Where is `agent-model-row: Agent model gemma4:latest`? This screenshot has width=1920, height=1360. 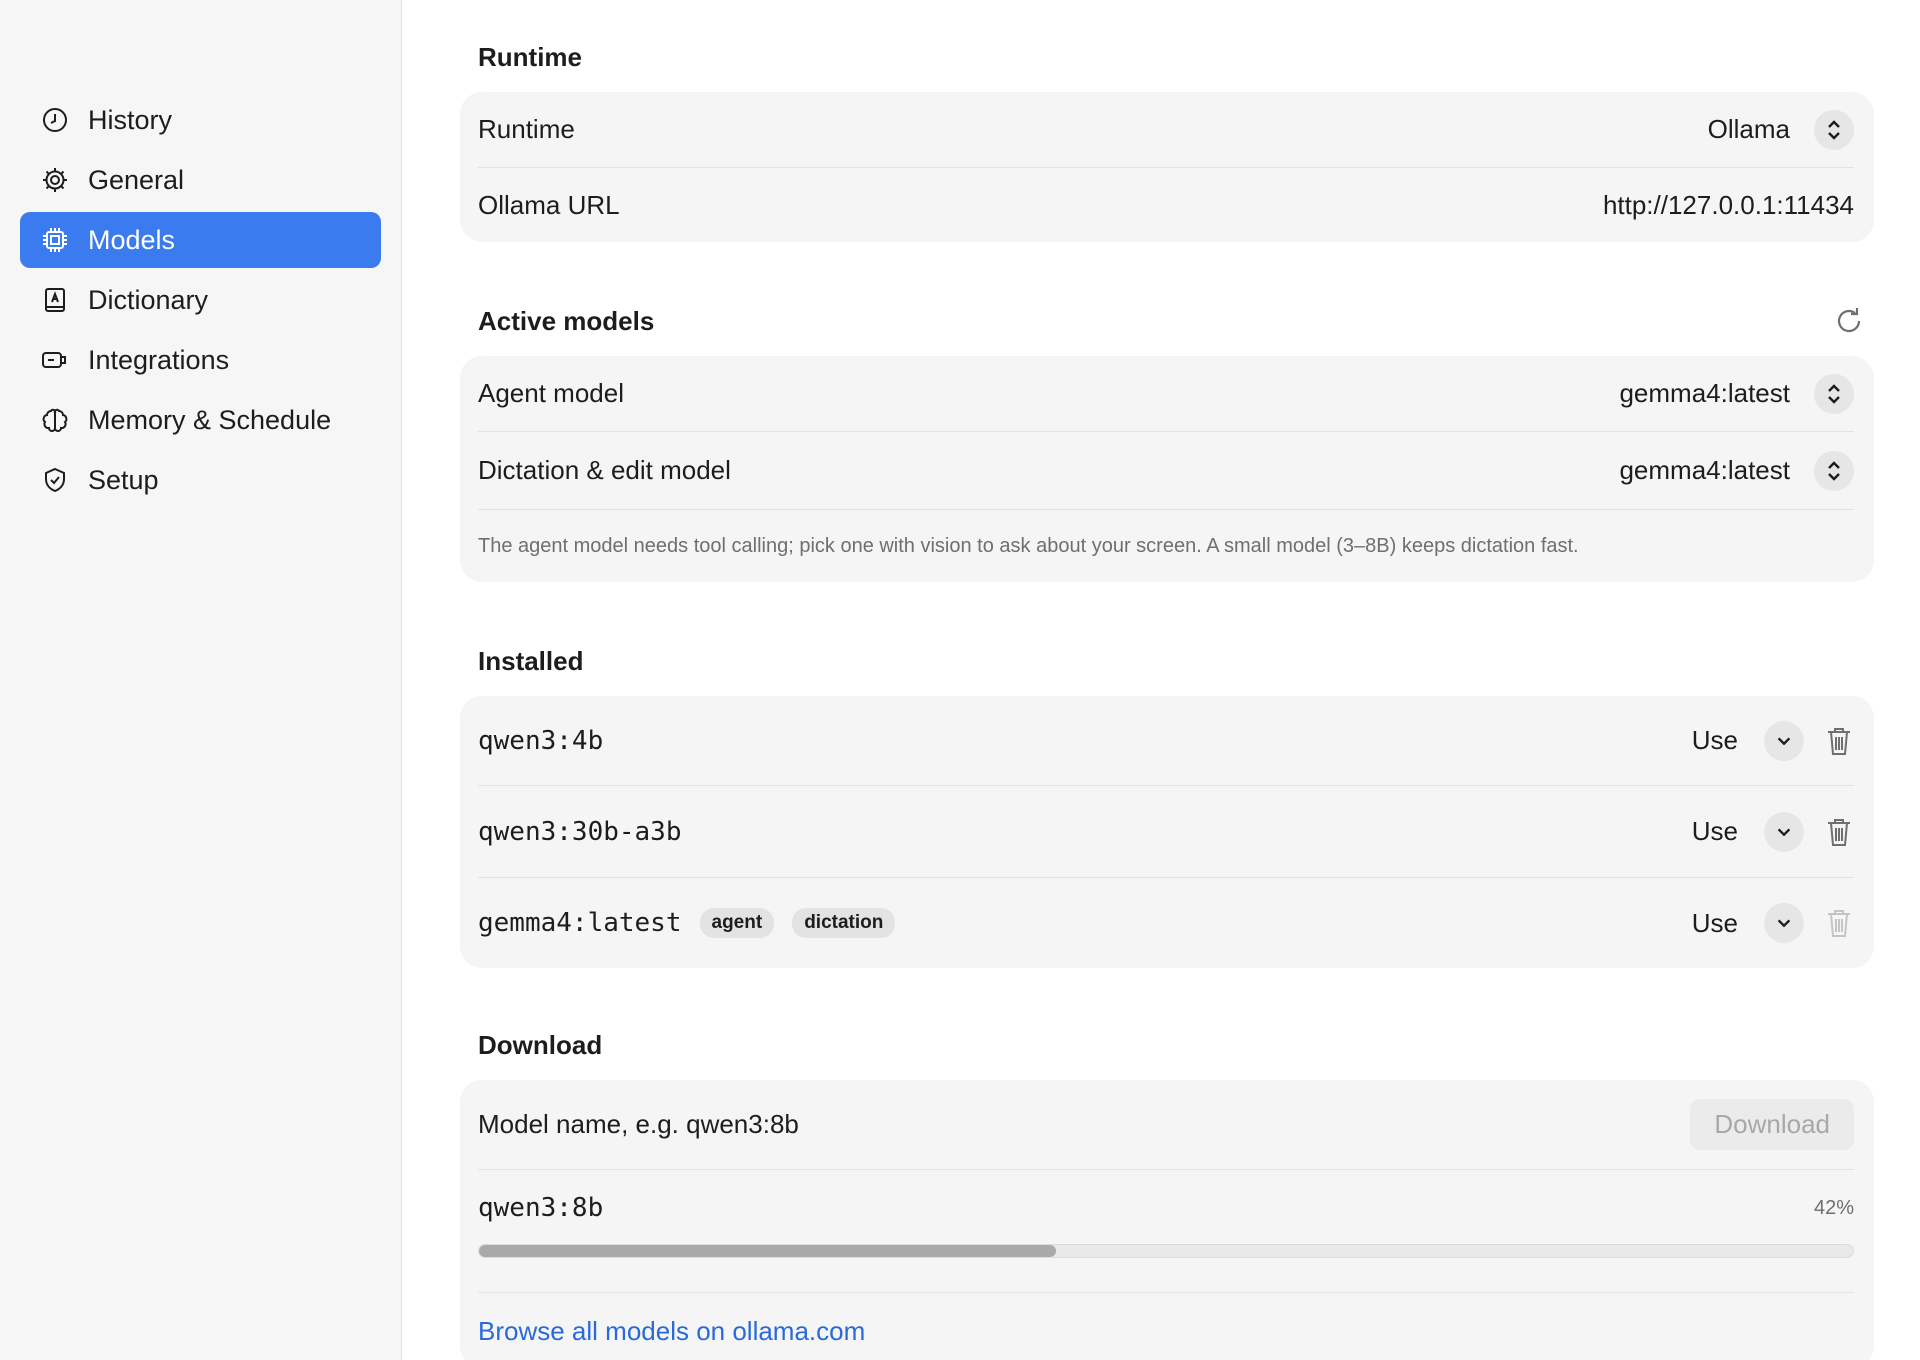
agent-model-row: Agent model gemma4:latest is located at coordinates (1166, 394).